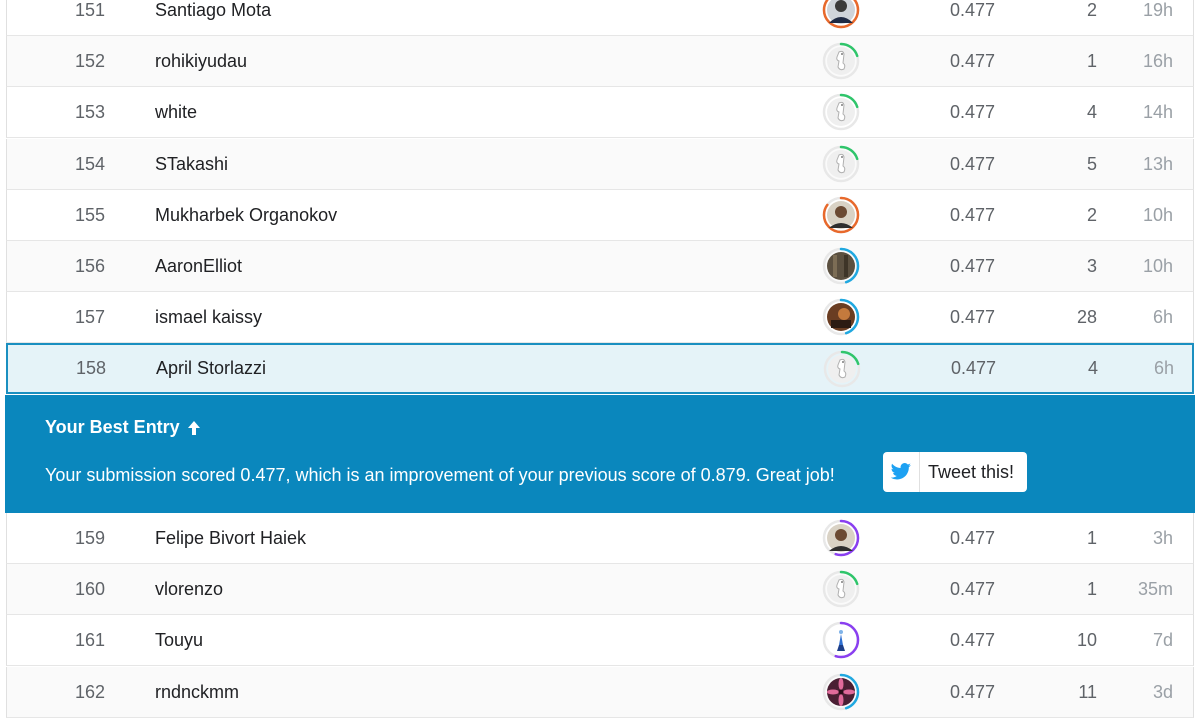 The image size is (1200, 718). Describe the element at coordinates (1162, 639) in the screenshot. I see `last-submission-cell: 7d` at that location.